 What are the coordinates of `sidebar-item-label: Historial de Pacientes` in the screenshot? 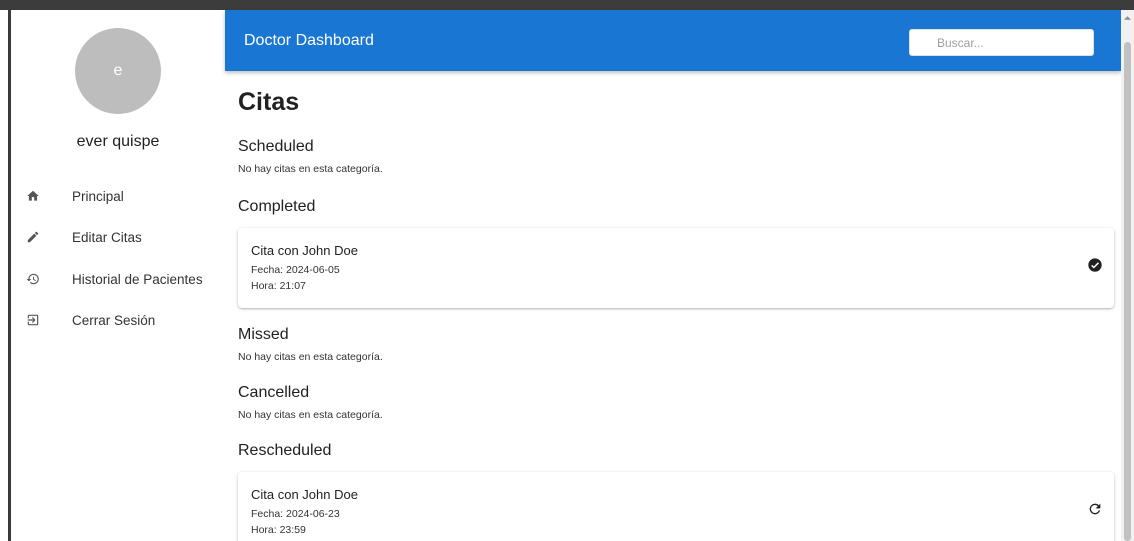 It's located at (137, 279).